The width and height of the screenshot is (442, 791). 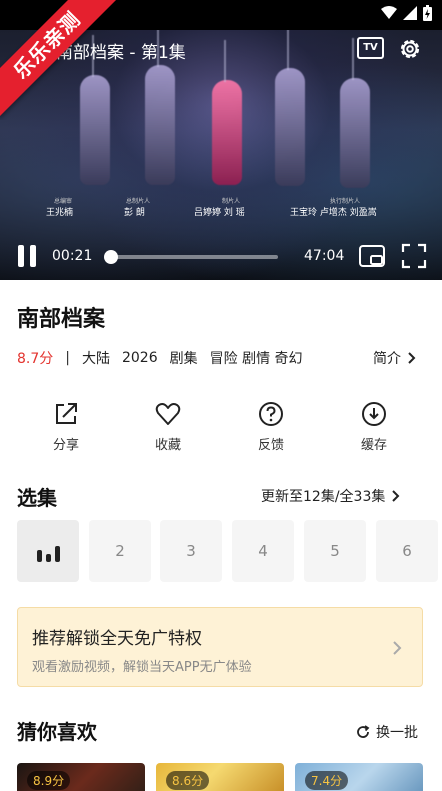 I want to click on download-button: 缓存, so click(x=374, y=426).